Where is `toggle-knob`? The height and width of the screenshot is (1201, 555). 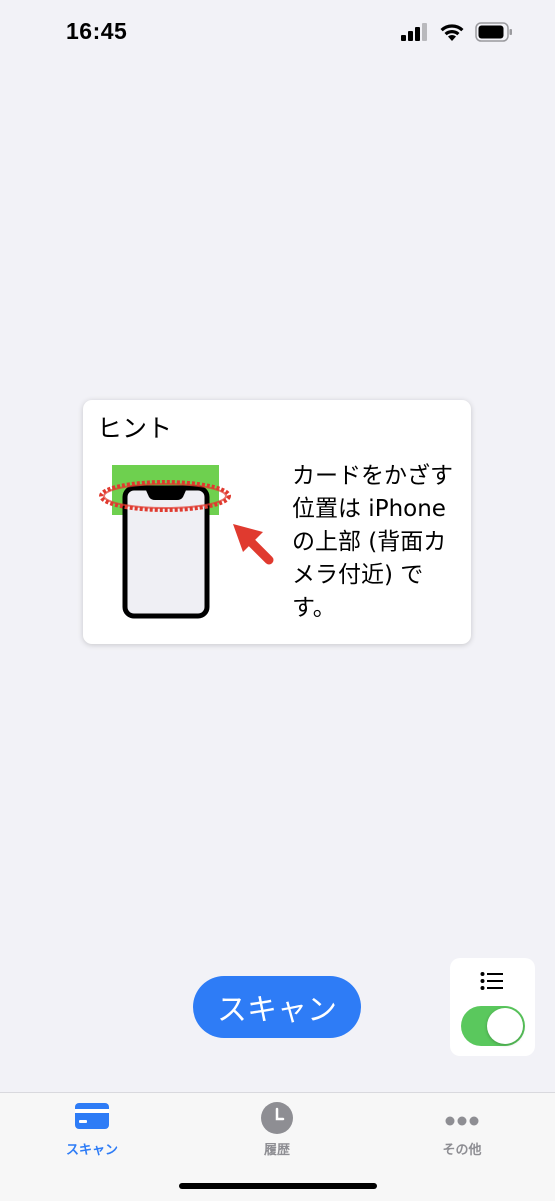 toggle-knob is located at coordinates (505, 1026).